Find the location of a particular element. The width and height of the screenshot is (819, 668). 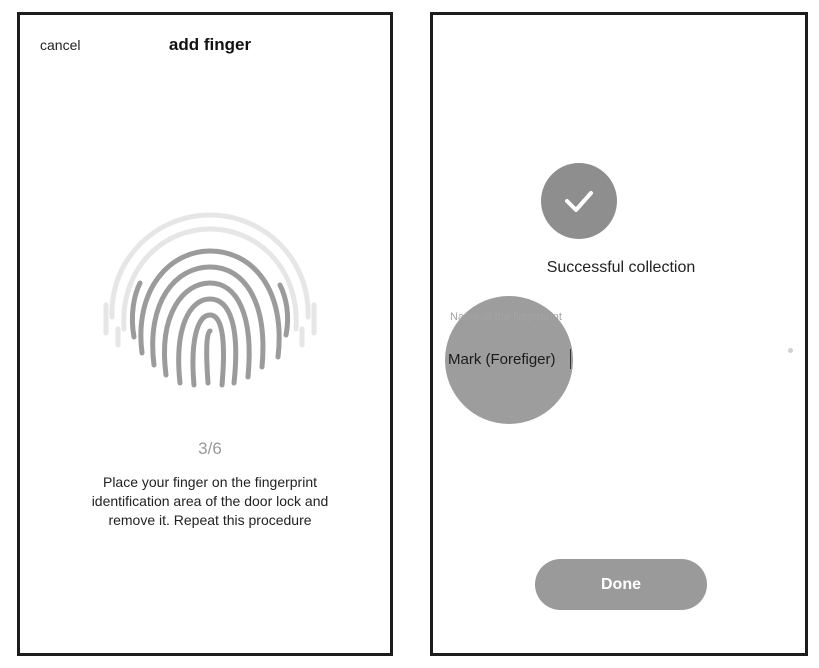

success-indicator is located at coordinates (579, 201).